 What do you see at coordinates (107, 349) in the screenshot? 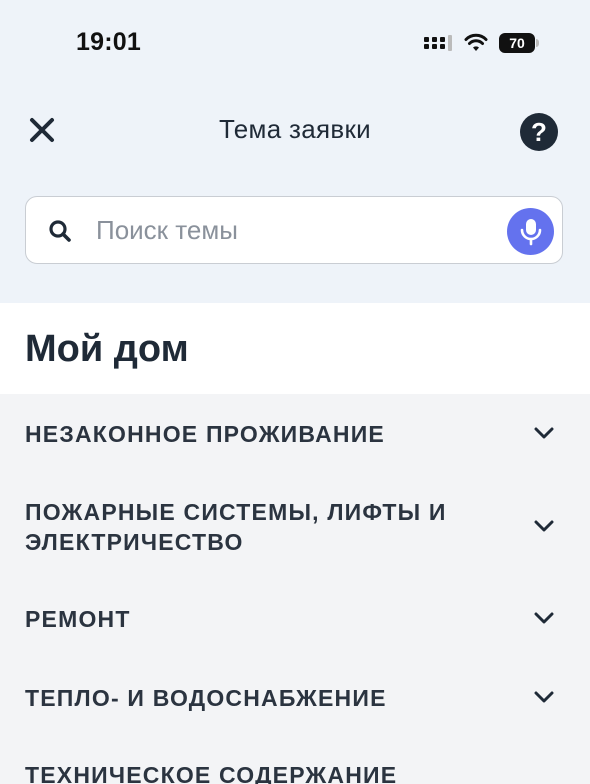
I see `section-title: Мой дом` at bounding box center [107, 349].